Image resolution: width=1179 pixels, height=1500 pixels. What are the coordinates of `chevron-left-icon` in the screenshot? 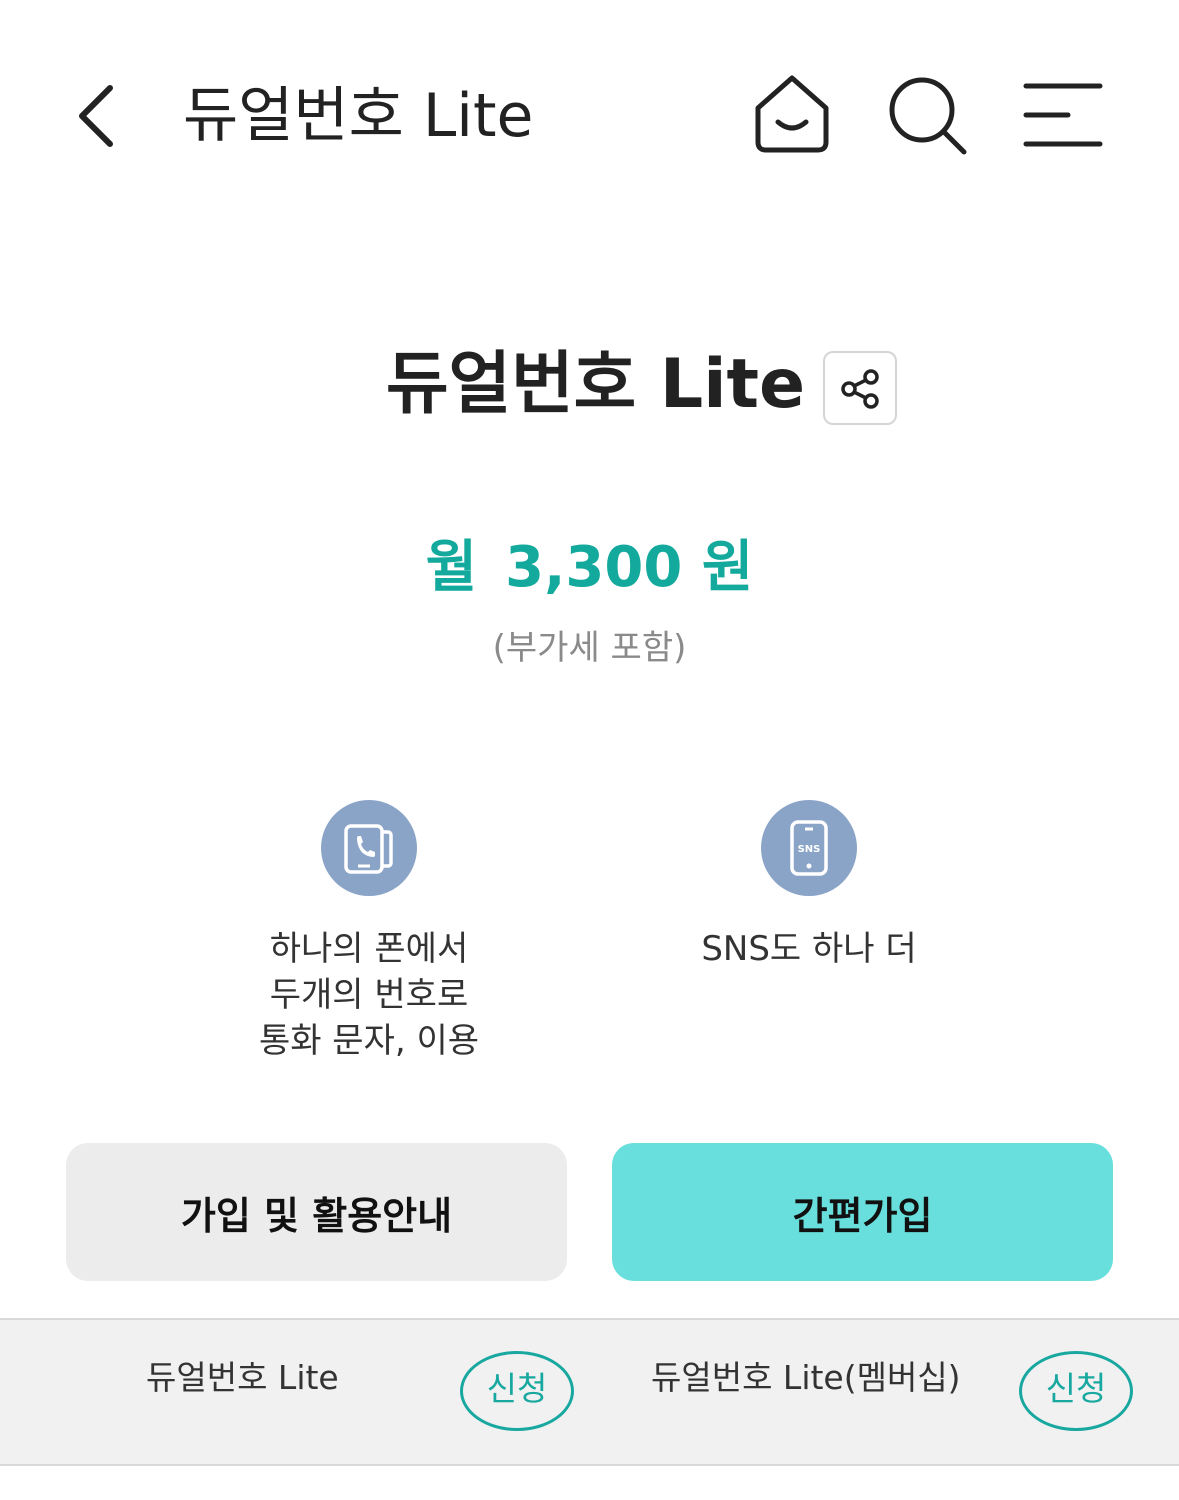 It's located at (96, 116).